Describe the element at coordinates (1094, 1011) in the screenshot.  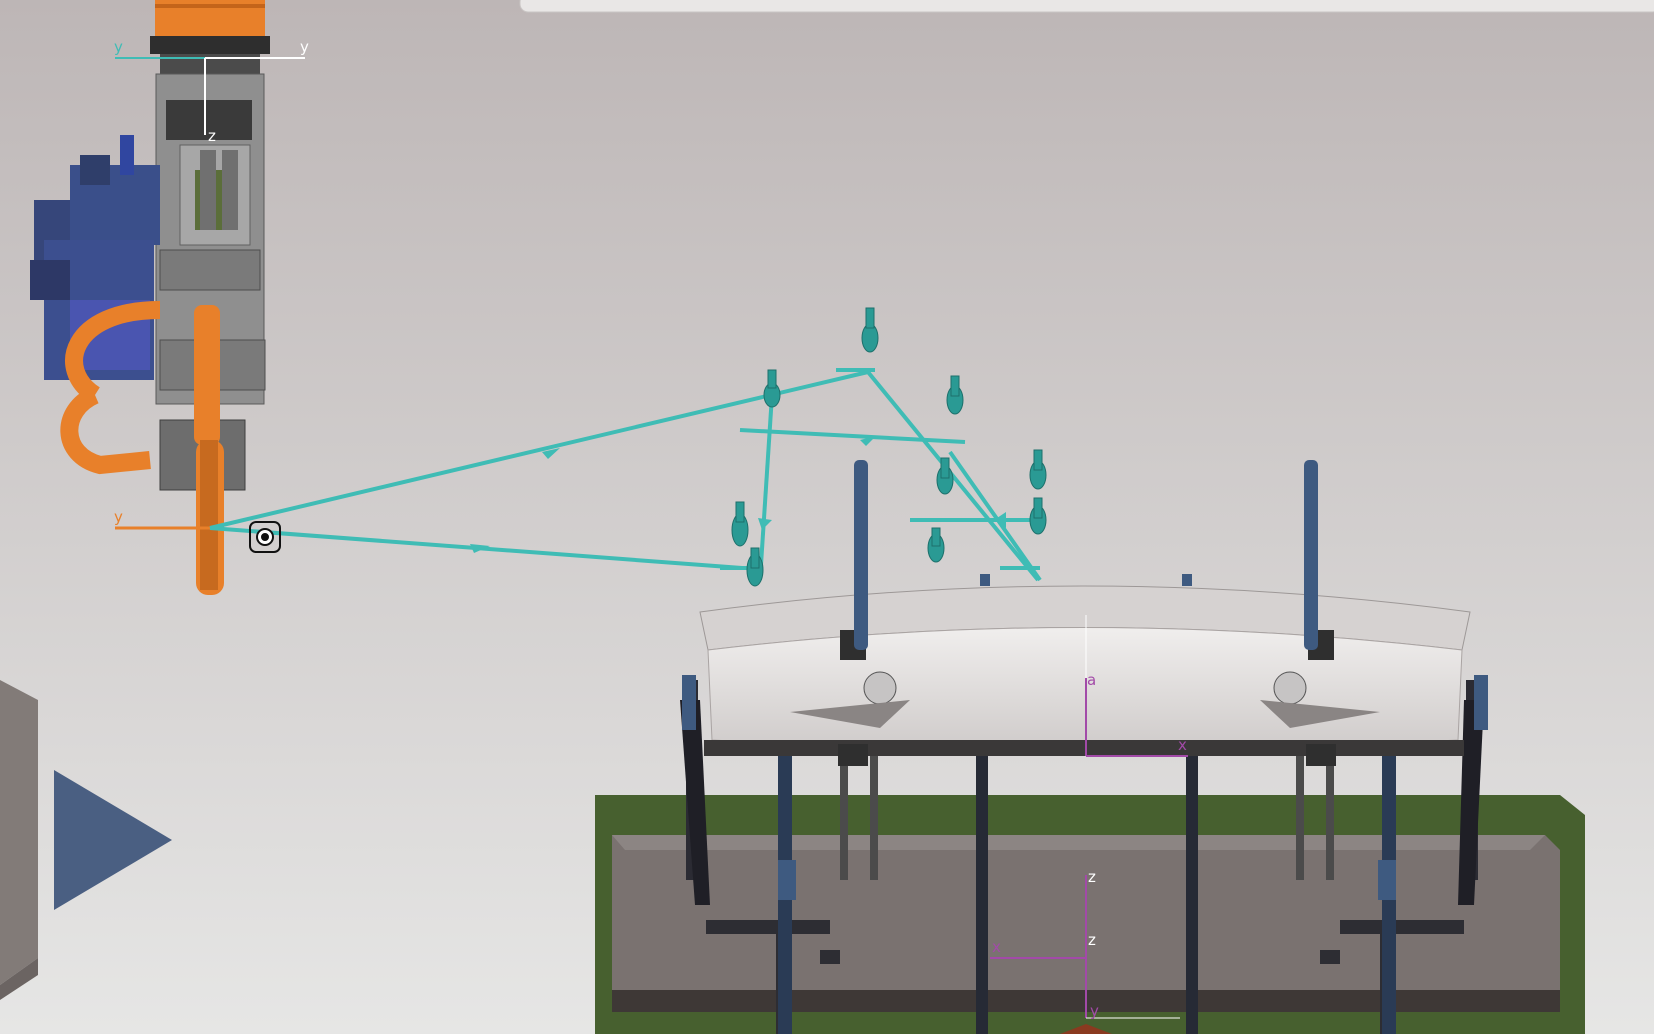
I see `base-frame-bottom-label: y` at that location.